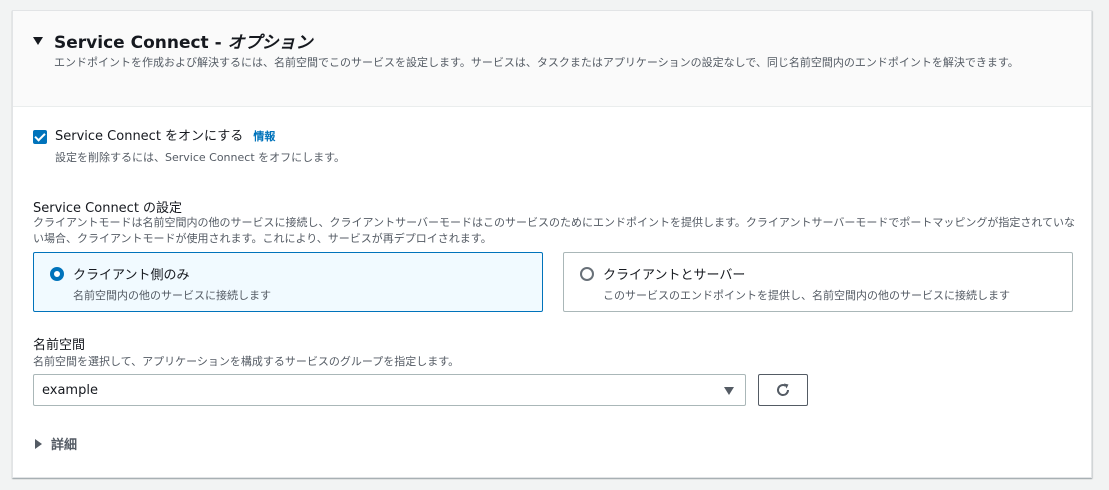  What do you see at coordinates (389, 390) in the screenshot?
I see `namespace-select: example` at bounding box center [389, 390].